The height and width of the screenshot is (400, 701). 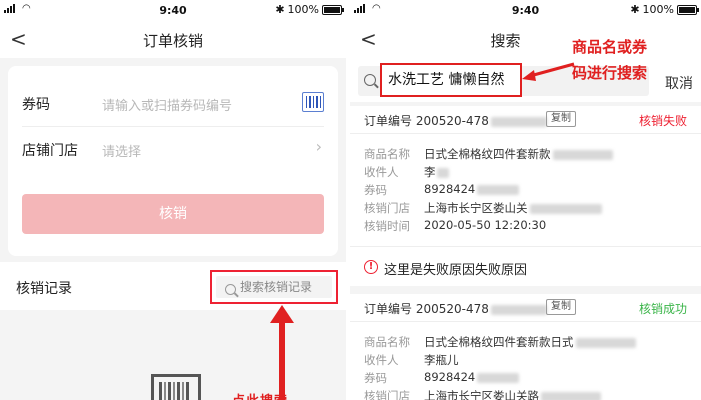 What do you see at coordinates (44, 289) in the screenshot?
I see `records-title: 核销记录` at bounding box center [44, 289].